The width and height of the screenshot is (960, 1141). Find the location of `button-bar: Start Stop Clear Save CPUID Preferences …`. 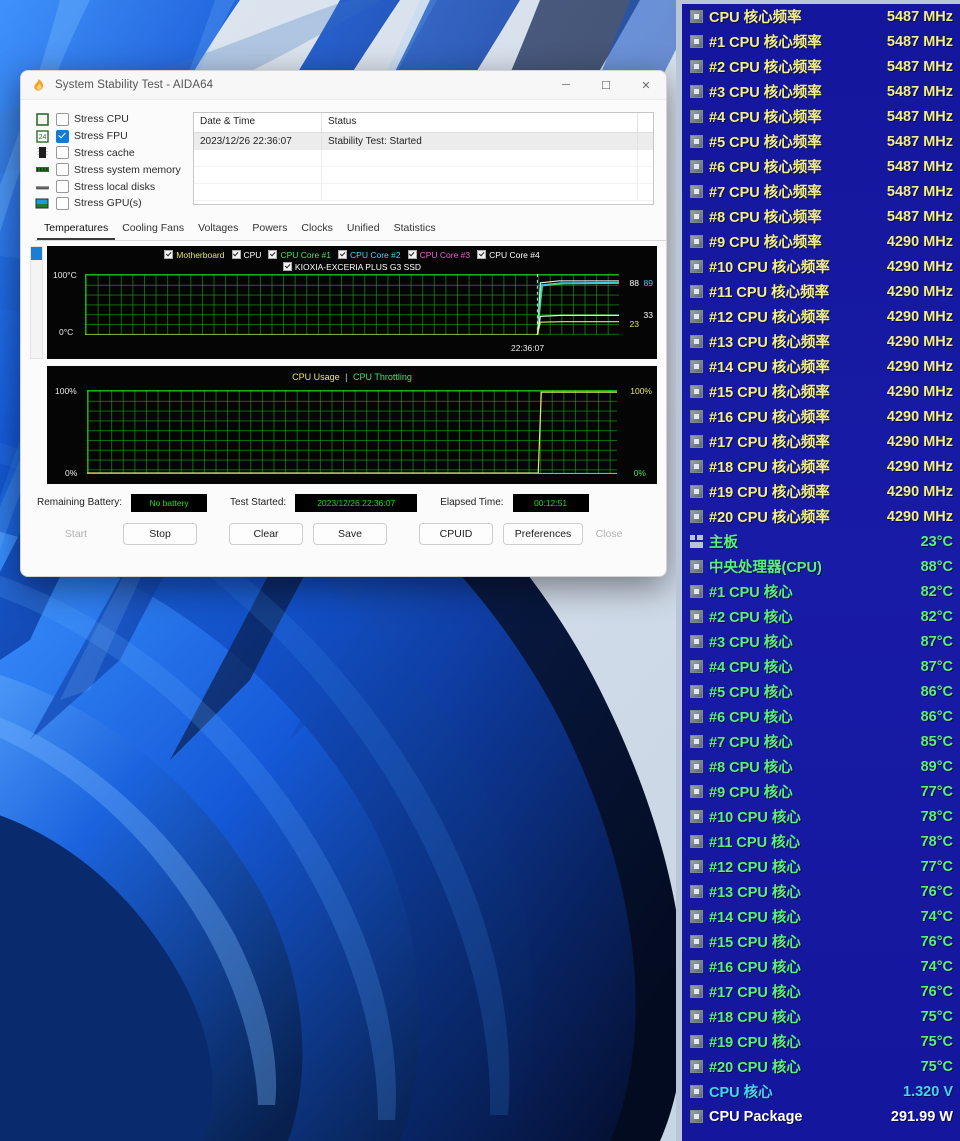

button-bar: Start Stop Clear Save CPUID Preferences … is located at coordinates (343, 528).